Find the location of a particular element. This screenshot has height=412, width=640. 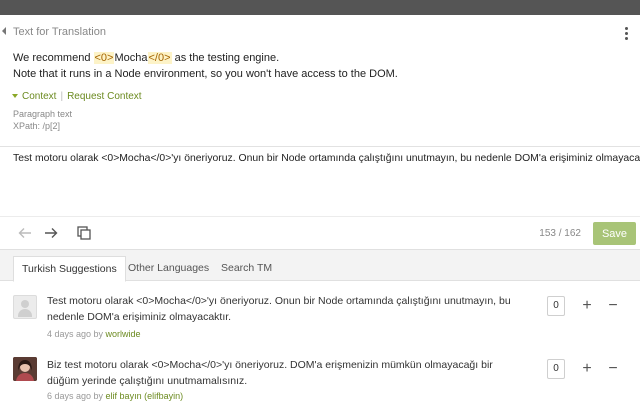

collapse-left-icon is located at coordinates (4, 31).